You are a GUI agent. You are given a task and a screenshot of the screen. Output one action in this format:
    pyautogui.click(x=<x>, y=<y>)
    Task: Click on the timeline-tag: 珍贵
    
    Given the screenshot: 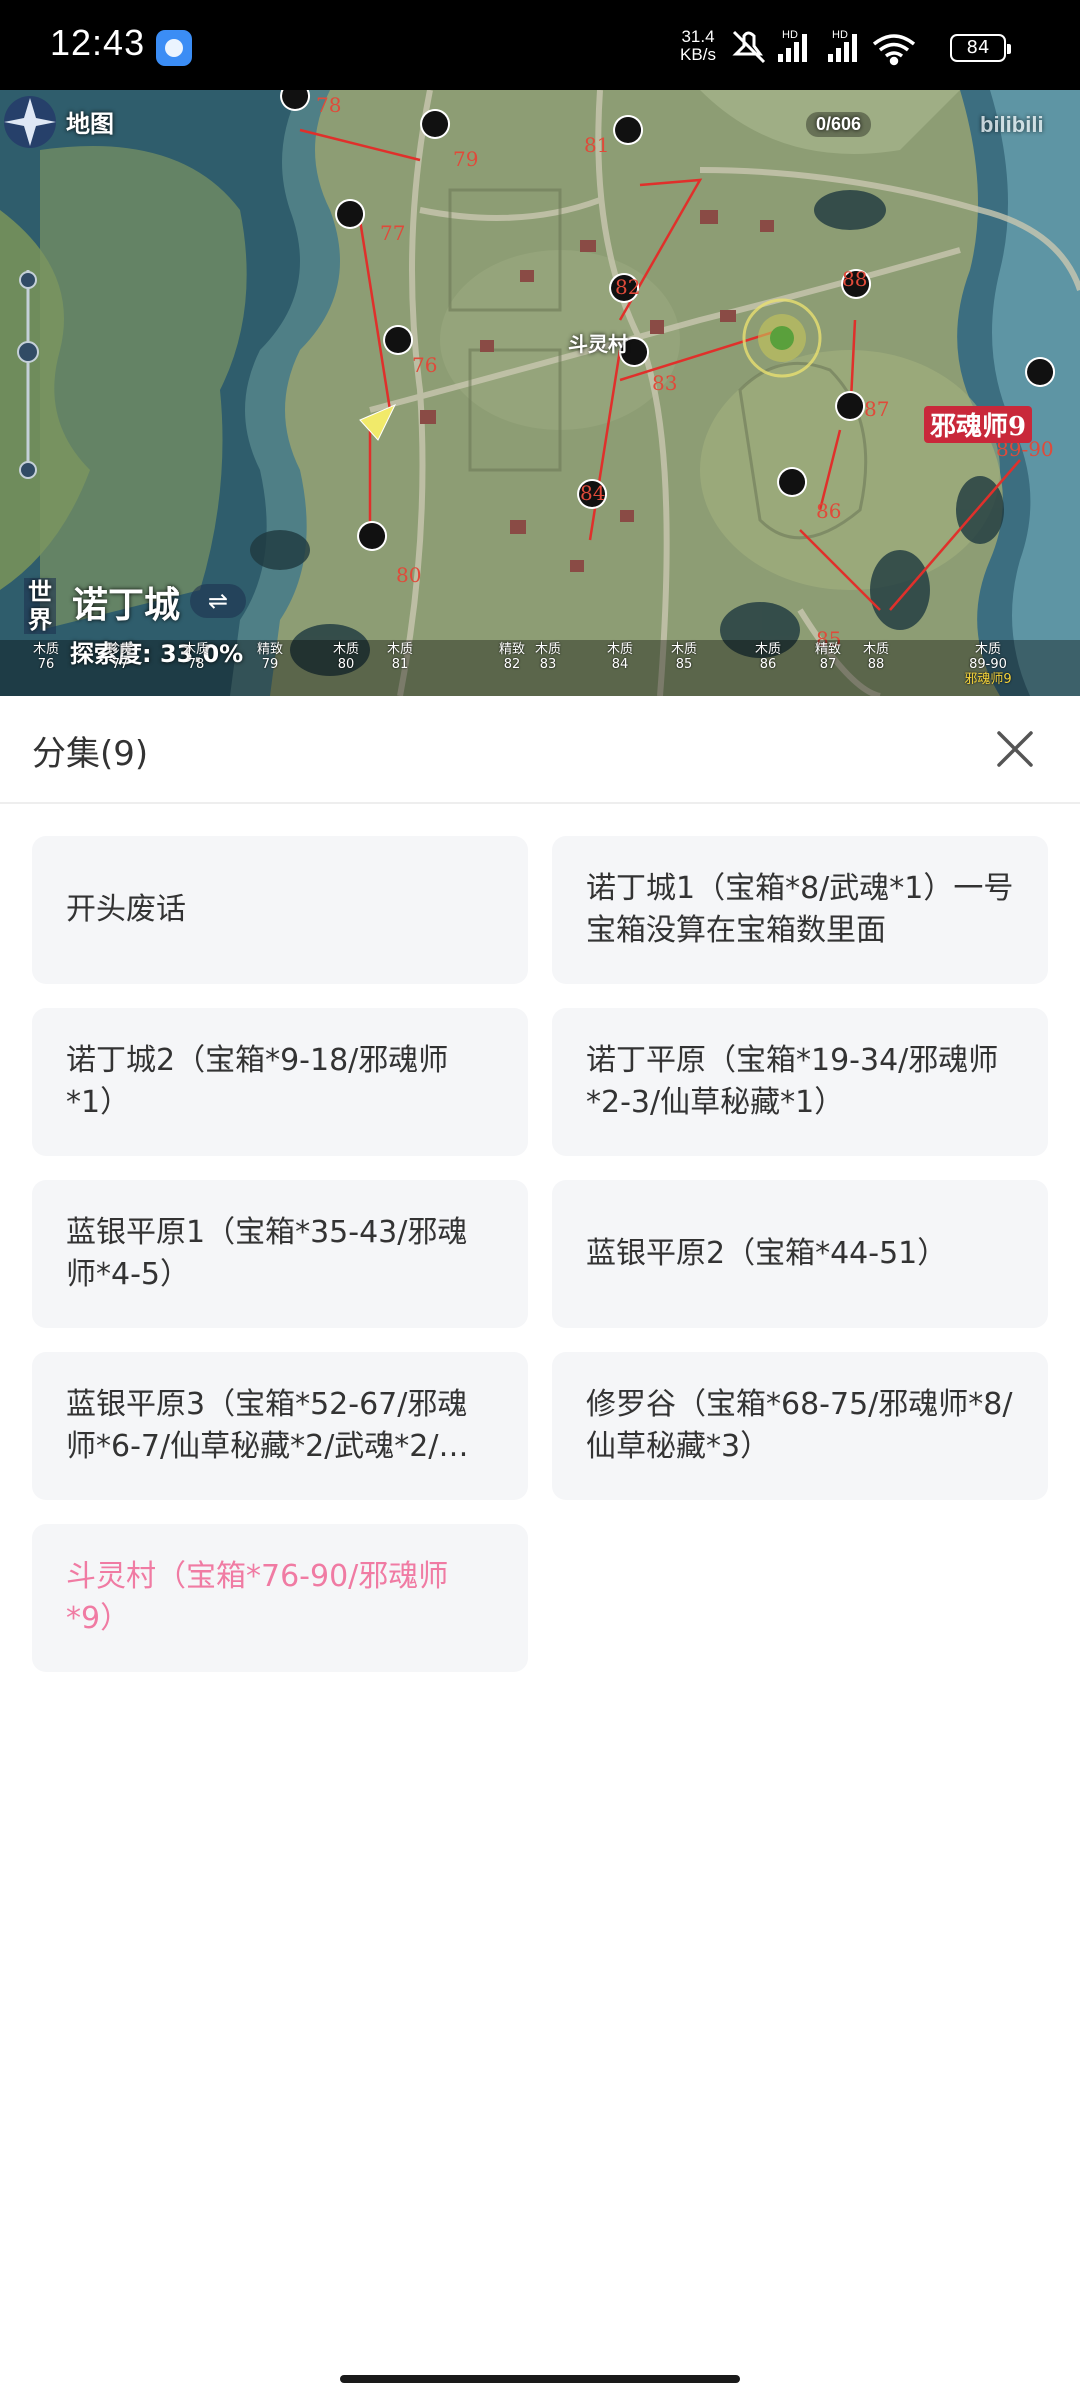 What is the action you would take?
    pyautogui.click(x=119, y=649)
    